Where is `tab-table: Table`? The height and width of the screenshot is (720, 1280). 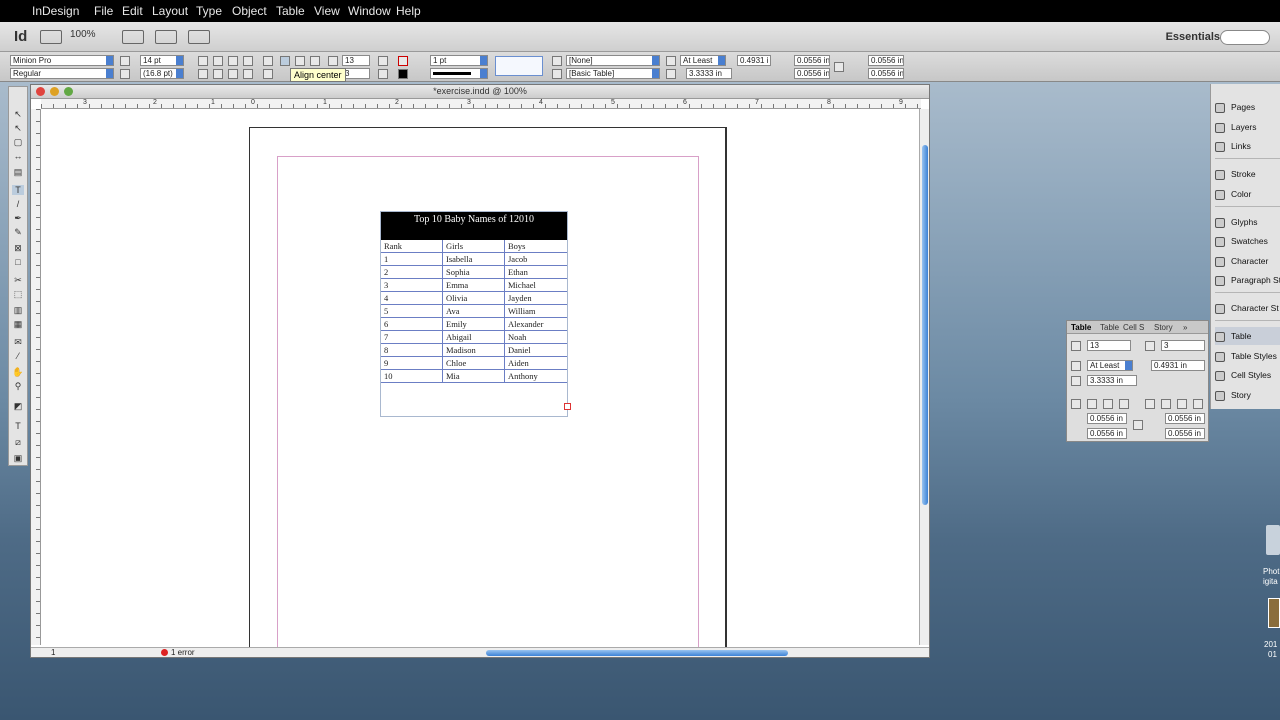 tab-table: Table is located at coordinates (1081, 327).